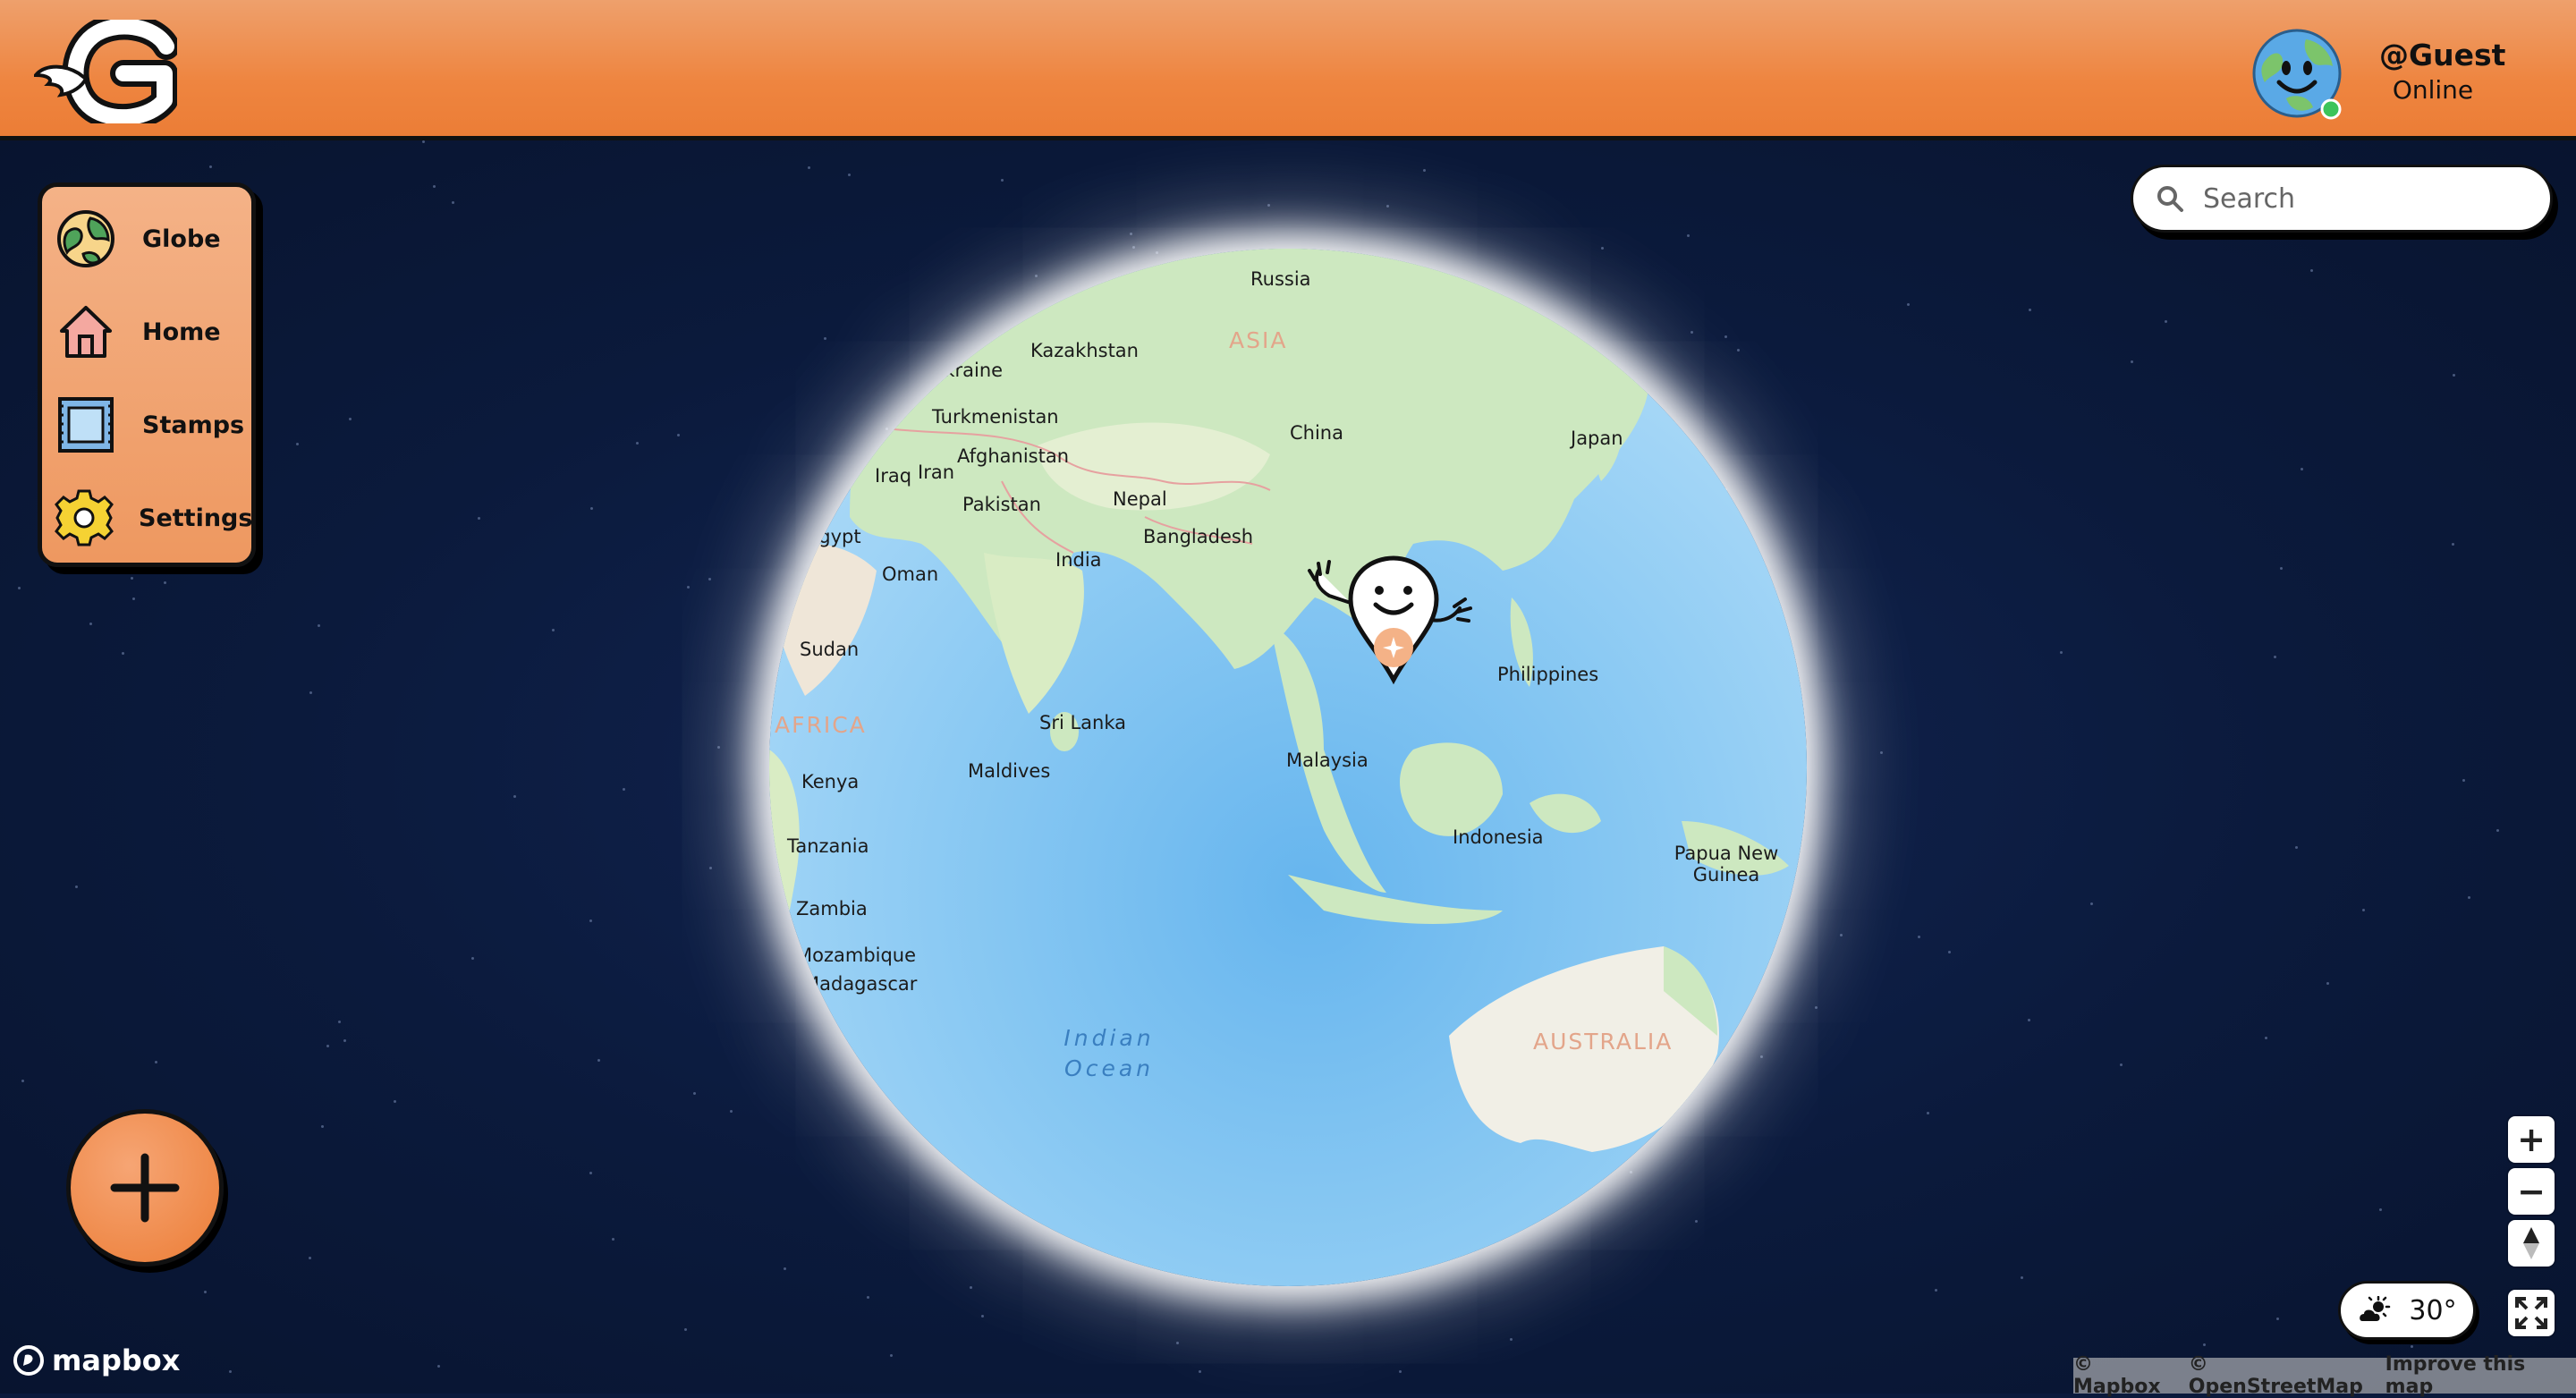 This screenshot has width=2576, height=1398. What do you see at coordinates (910, 574) in the screenshot?
I see `map-label-country: Oman` at bounding box center [910, 574].